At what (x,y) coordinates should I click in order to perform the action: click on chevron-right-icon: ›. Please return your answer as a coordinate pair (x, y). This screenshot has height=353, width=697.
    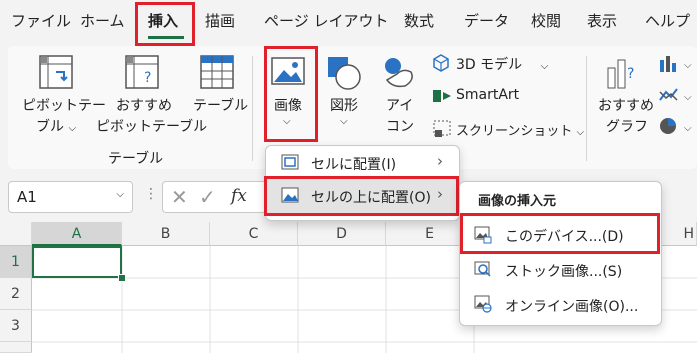
    Looking at the image, I should click on (440, 161).